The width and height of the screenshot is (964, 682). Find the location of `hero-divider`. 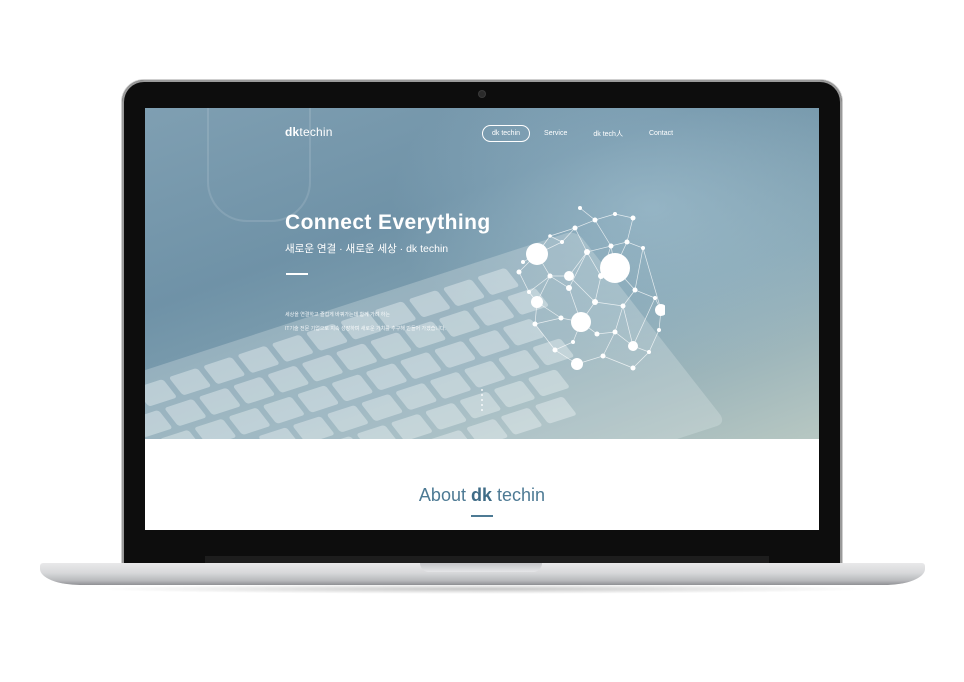

hero-divider is located at coordinates (297, 274).